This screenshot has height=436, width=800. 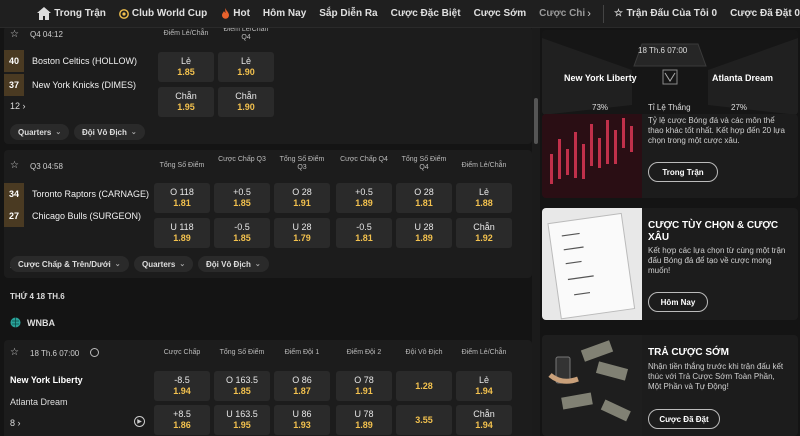 I want to click on odds-button: O 28 1.91, so click(x=302, y=198).